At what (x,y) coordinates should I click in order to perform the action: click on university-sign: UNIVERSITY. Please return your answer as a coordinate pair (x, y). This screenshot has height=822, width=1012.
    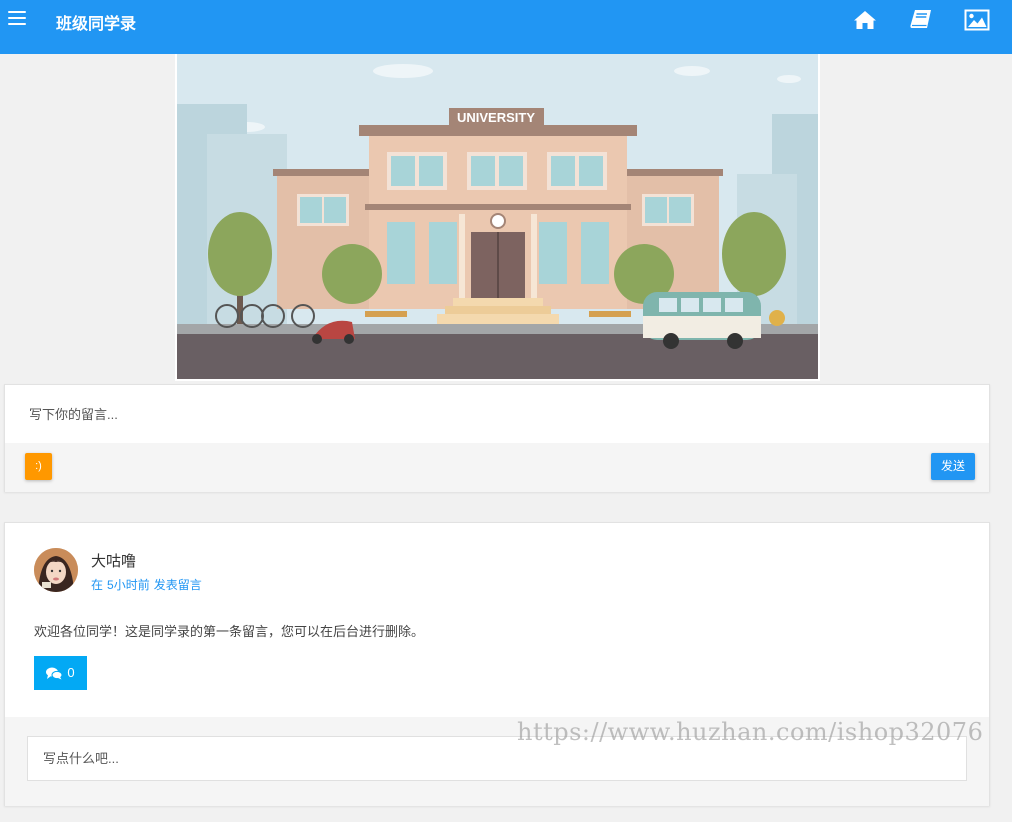
    Looking at the image, I should click on (496, 117).